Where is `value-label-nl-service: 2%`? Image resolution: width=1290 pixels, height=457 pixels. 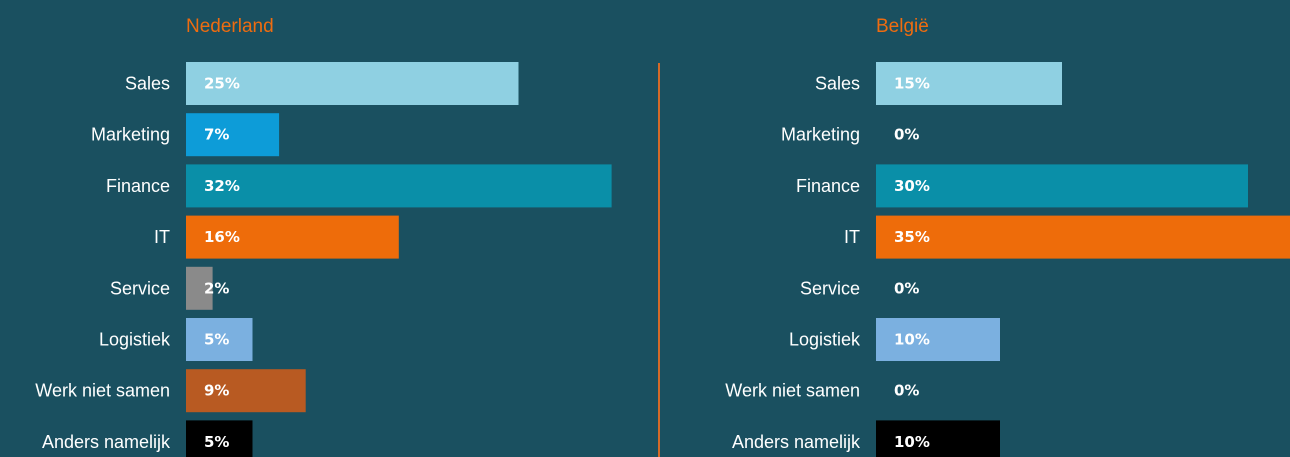 value-label-nl-service: 2% is located at coordinates (216, 288).